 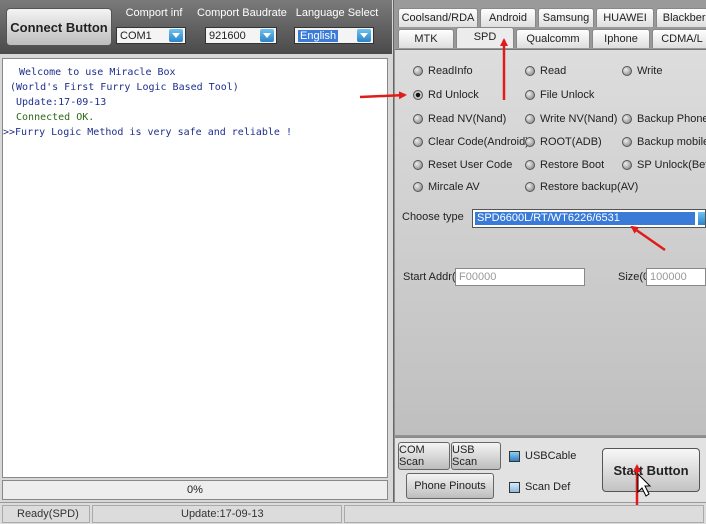 What do you see at coordinates (52, 117) in the screenshot?
I see `log-line: Connected OK.` at bounding box center [52, 117].